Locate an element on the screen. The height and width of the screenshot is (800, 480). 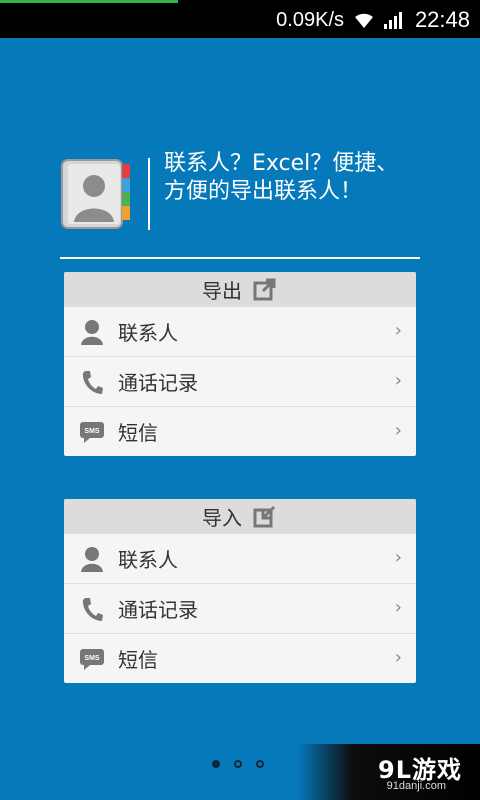
network-speed: 0.09K/s is located at coordinates (310, 20).